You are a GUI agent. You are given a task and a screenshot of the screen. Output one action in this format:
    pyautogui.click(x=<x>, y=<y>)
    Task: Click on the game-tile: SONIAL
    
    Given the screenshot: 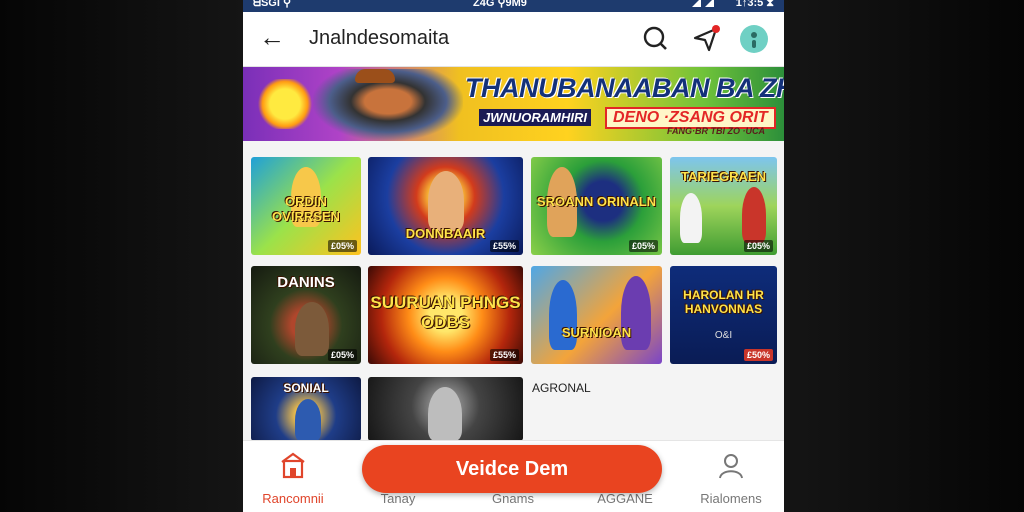 What is the action you would take?
    pyautogui.click(x=306, y=409)
    